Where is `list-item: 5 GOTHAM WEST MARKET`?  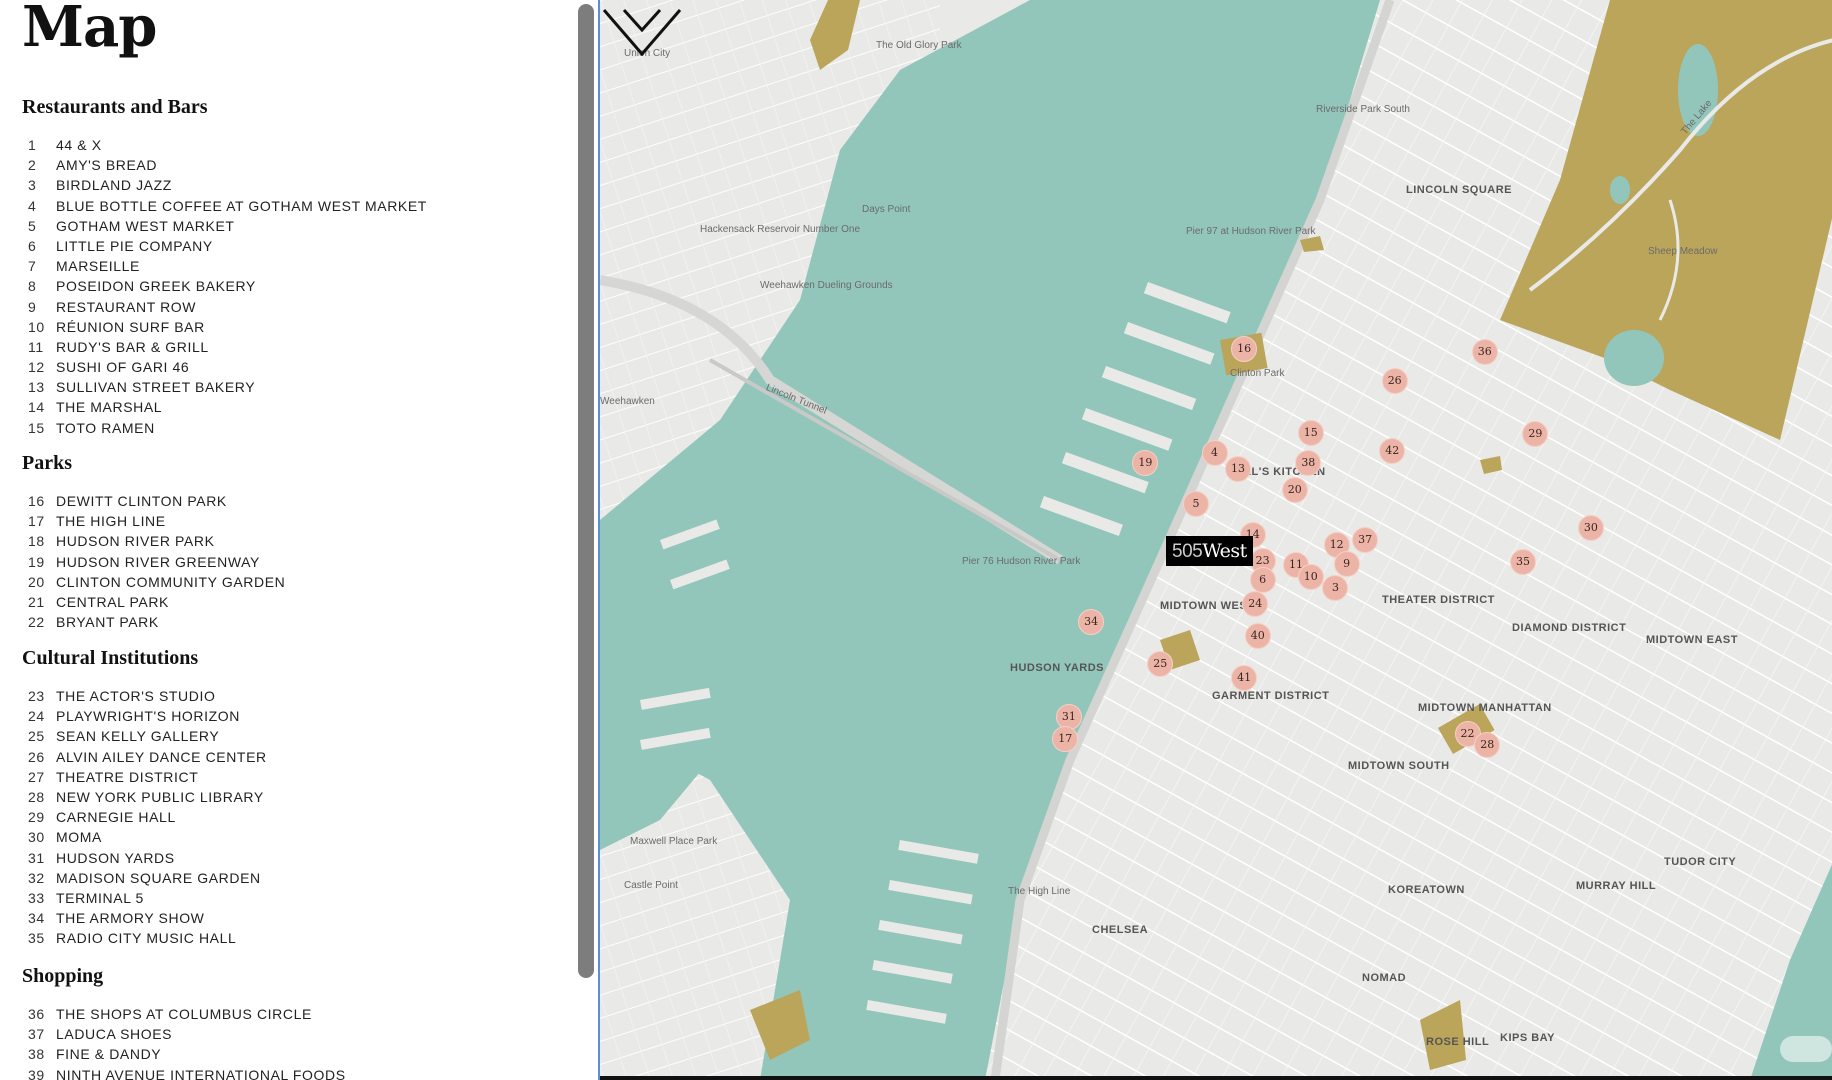
list-item: 5 GOTHAM WEST MARKET is located at coordinates (297, 226).